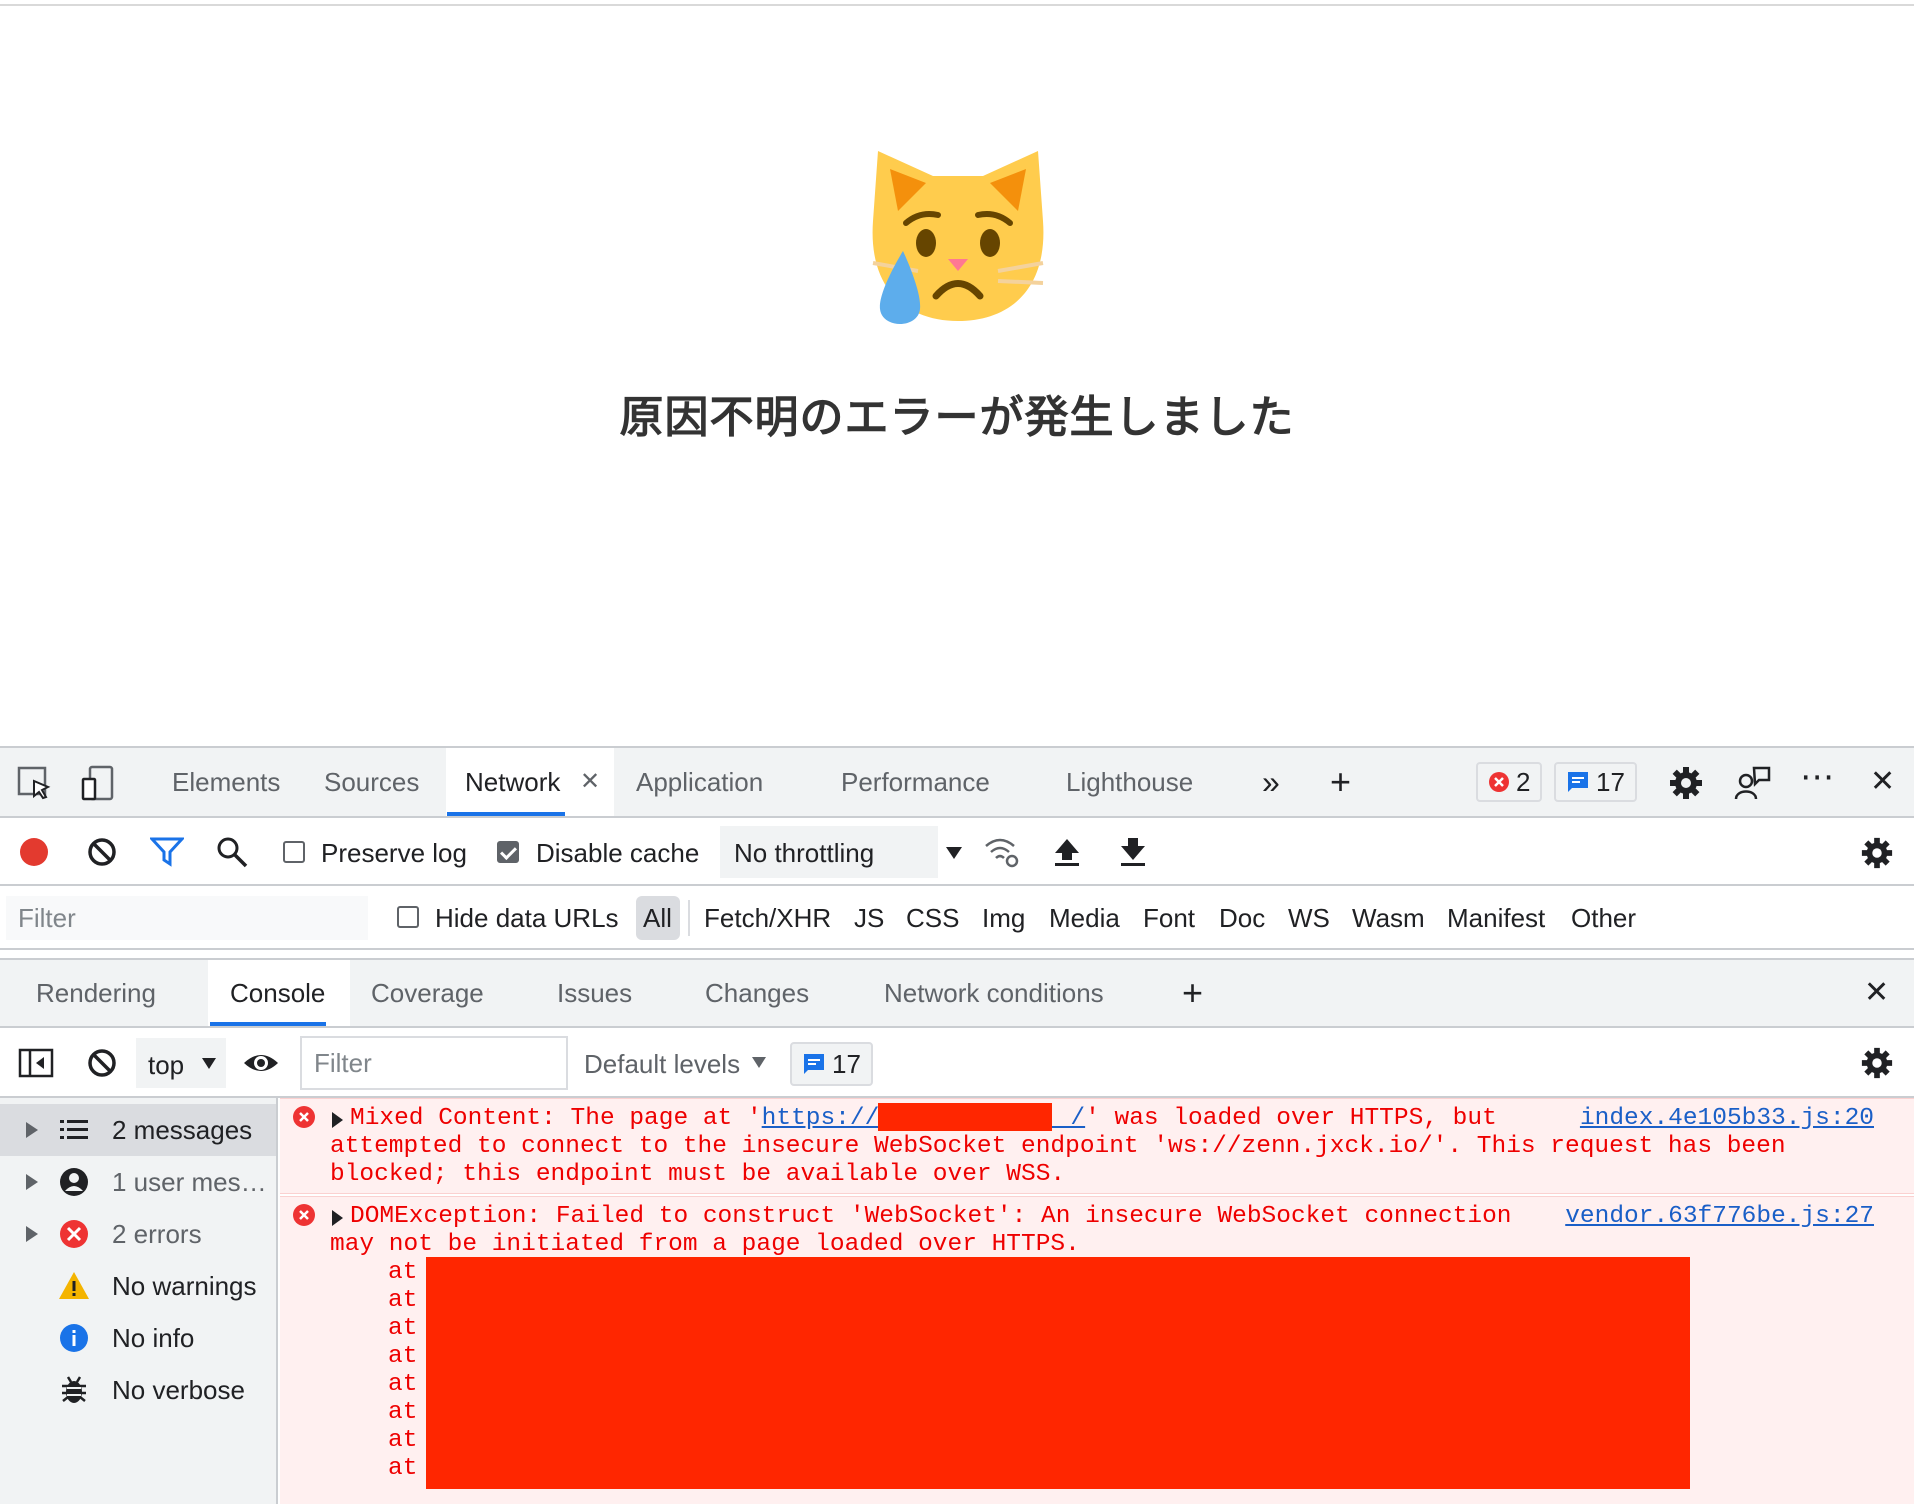 This screenshot has width=1914, height=1504. What do you see at coordinates (1876, 993) in the screenshot?
I see `close-drawer-icon: ✕` at bounding box center [1876, 993].